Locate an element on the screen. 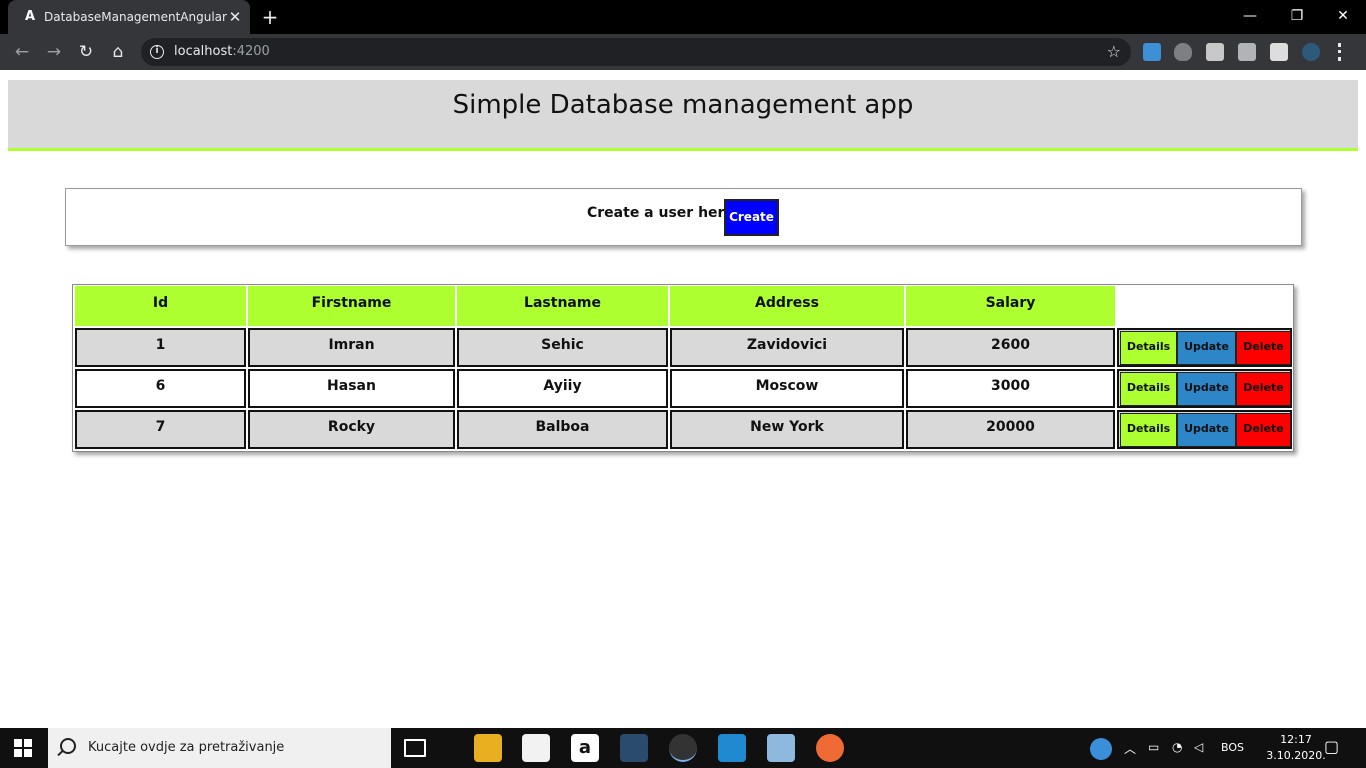 The image size is (1366, 768). amazon-icon: a is located at coordinates (585, 748).